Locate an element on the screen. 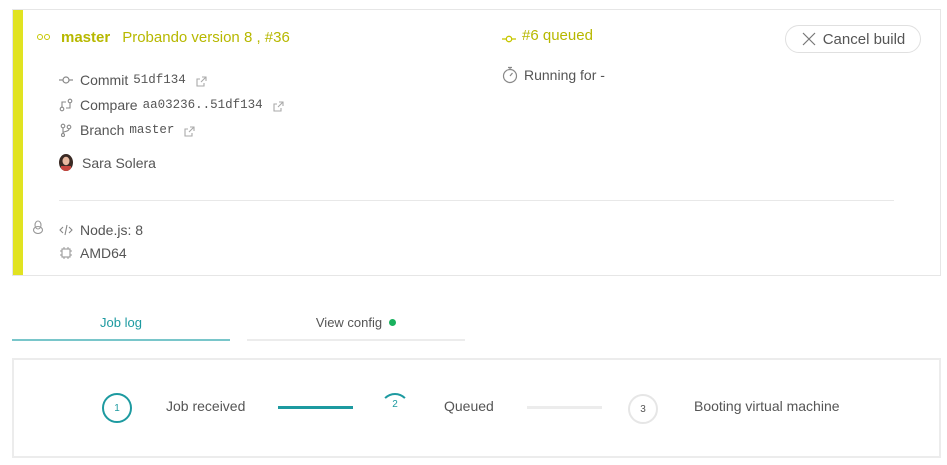 This screenshot has width=947, height=465. commit-sha-link: 51df134 is located at coordinates (159, 80).